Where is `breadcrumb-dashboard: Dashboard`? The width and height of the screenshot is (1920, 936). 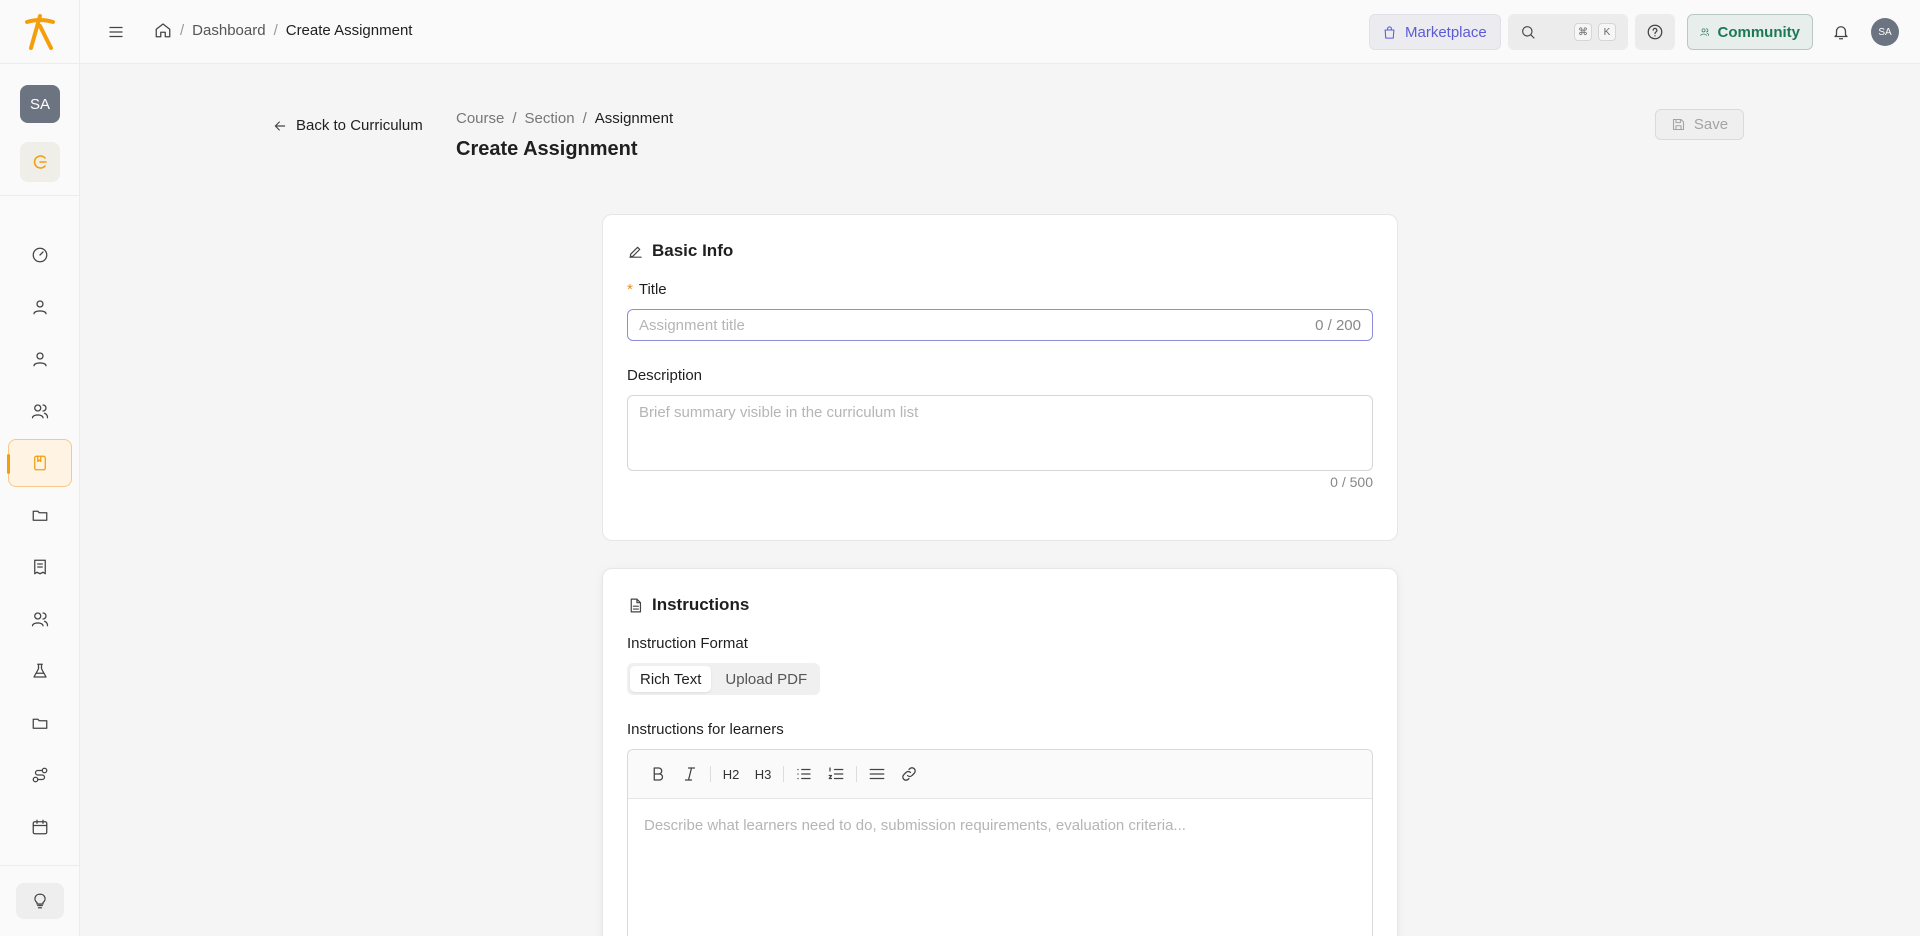
breadcrumb-dashboard: Dashboard is located at coordinates (228, 30).